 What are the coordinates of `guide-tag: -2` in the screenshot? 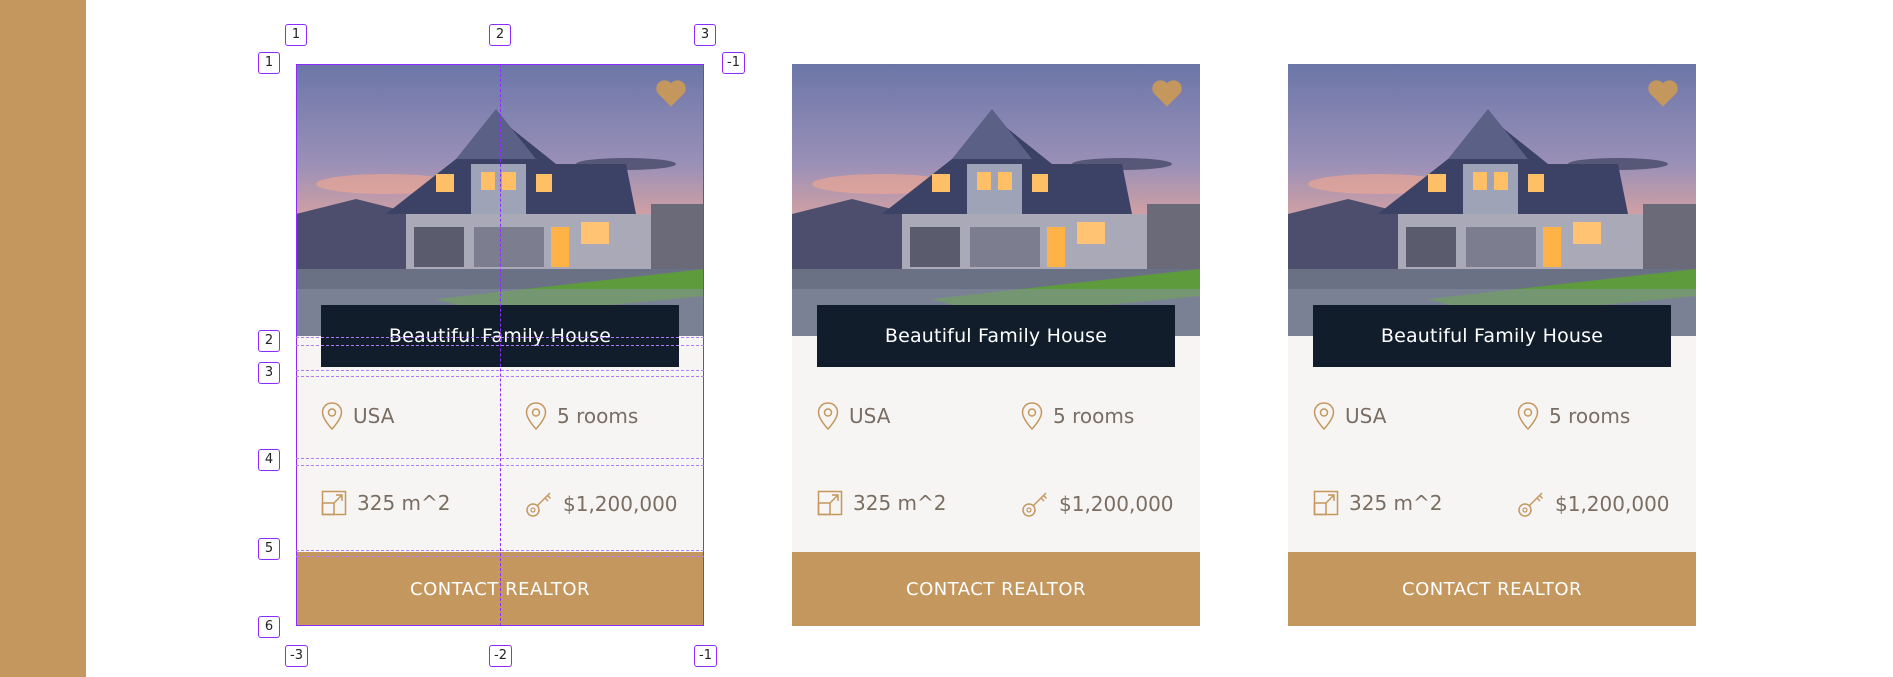 It's located at (500, 656).